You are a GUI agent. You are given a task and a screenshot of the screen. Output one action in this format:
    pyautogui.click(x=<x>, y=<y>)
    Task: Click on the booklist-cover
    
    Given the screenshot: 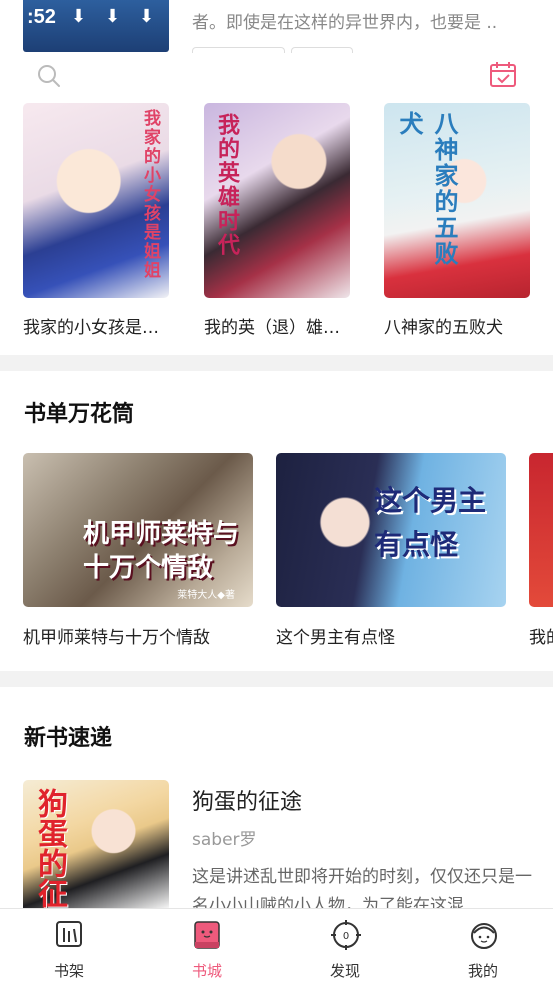 What is the action you would take?
    pyautogui.click(x=541, y=530)
    